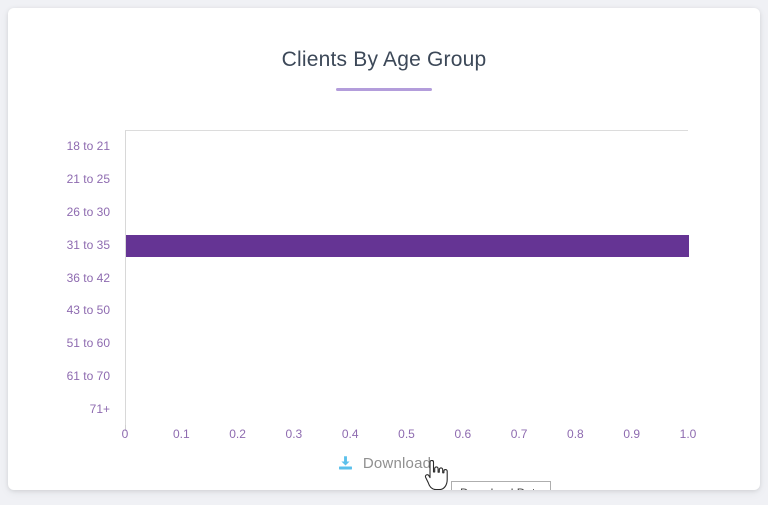 Image resolution: width=768 pixels, height=505 pixels. Describe the element at coordinates (88, 375) in the screenshot. I see `y-axis-tick-label: 61 to 70` at that location.